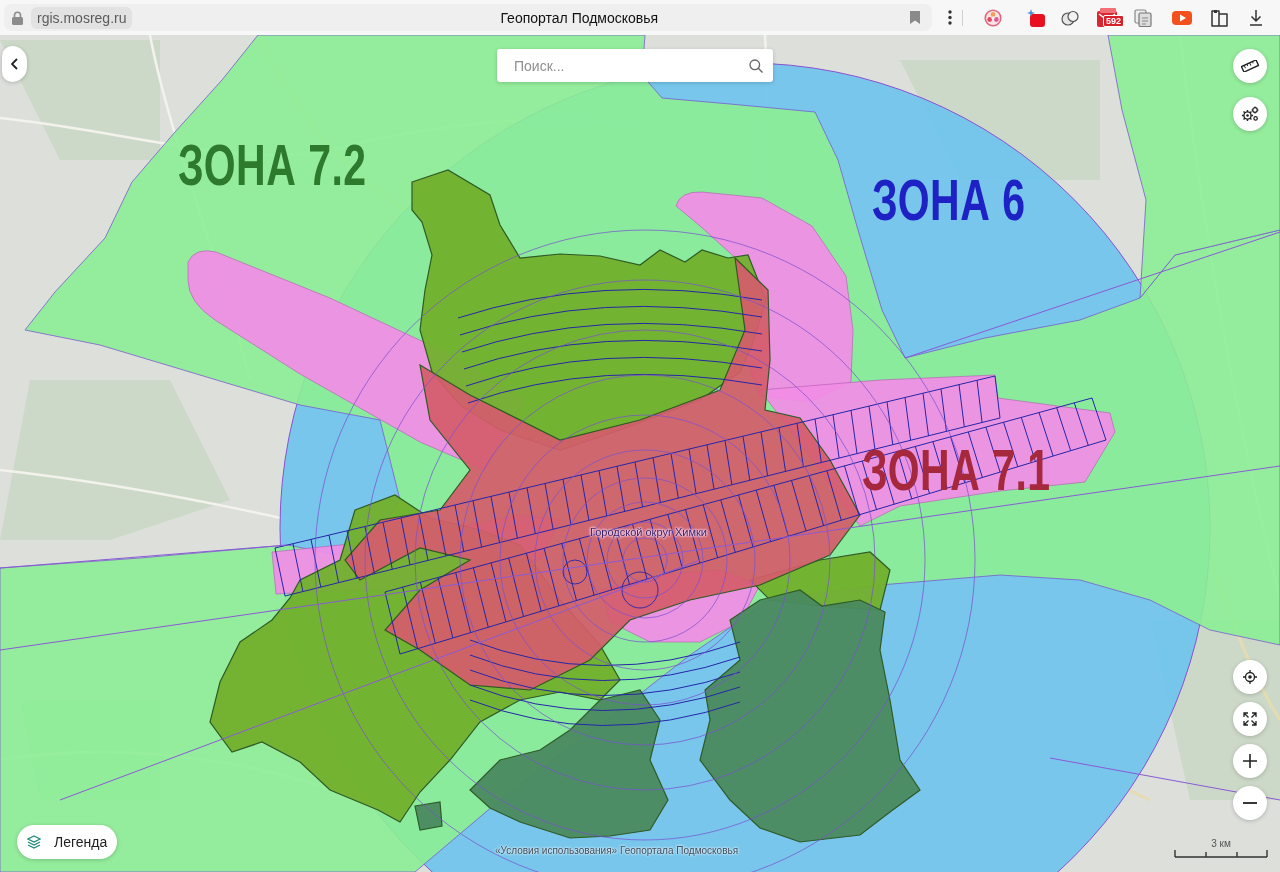  Describe the element at coordinates (949, 201) in the screenshot. I see `zone-label: ЗОНА 6` at that location.